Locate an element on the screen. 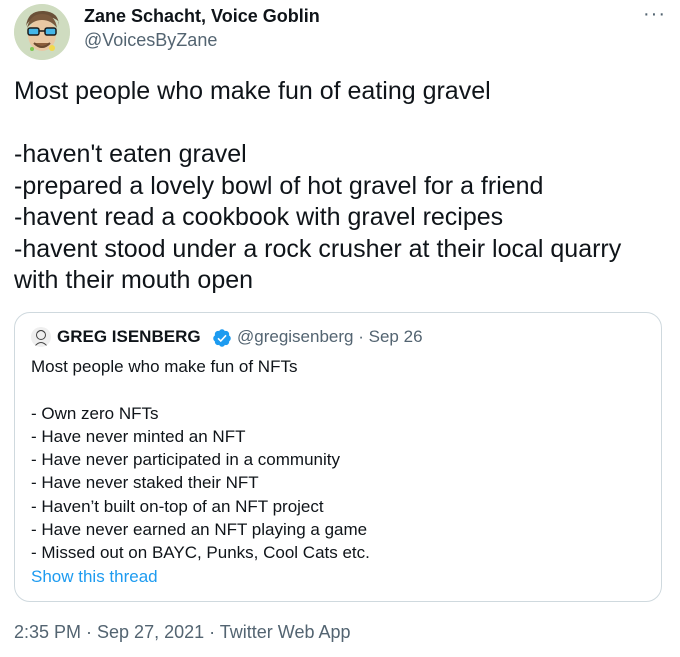  quoted-line: - Have never staked their NFT is located at coordinates (145, 483).